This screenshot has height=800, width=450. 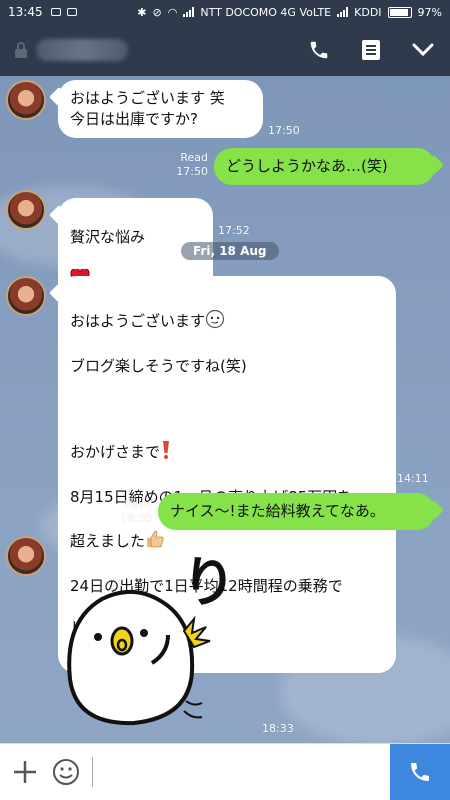 What do you see at coordinates (25, 772) in the screenshot?
I see `plus-icon` at bounding box center [25, 772].